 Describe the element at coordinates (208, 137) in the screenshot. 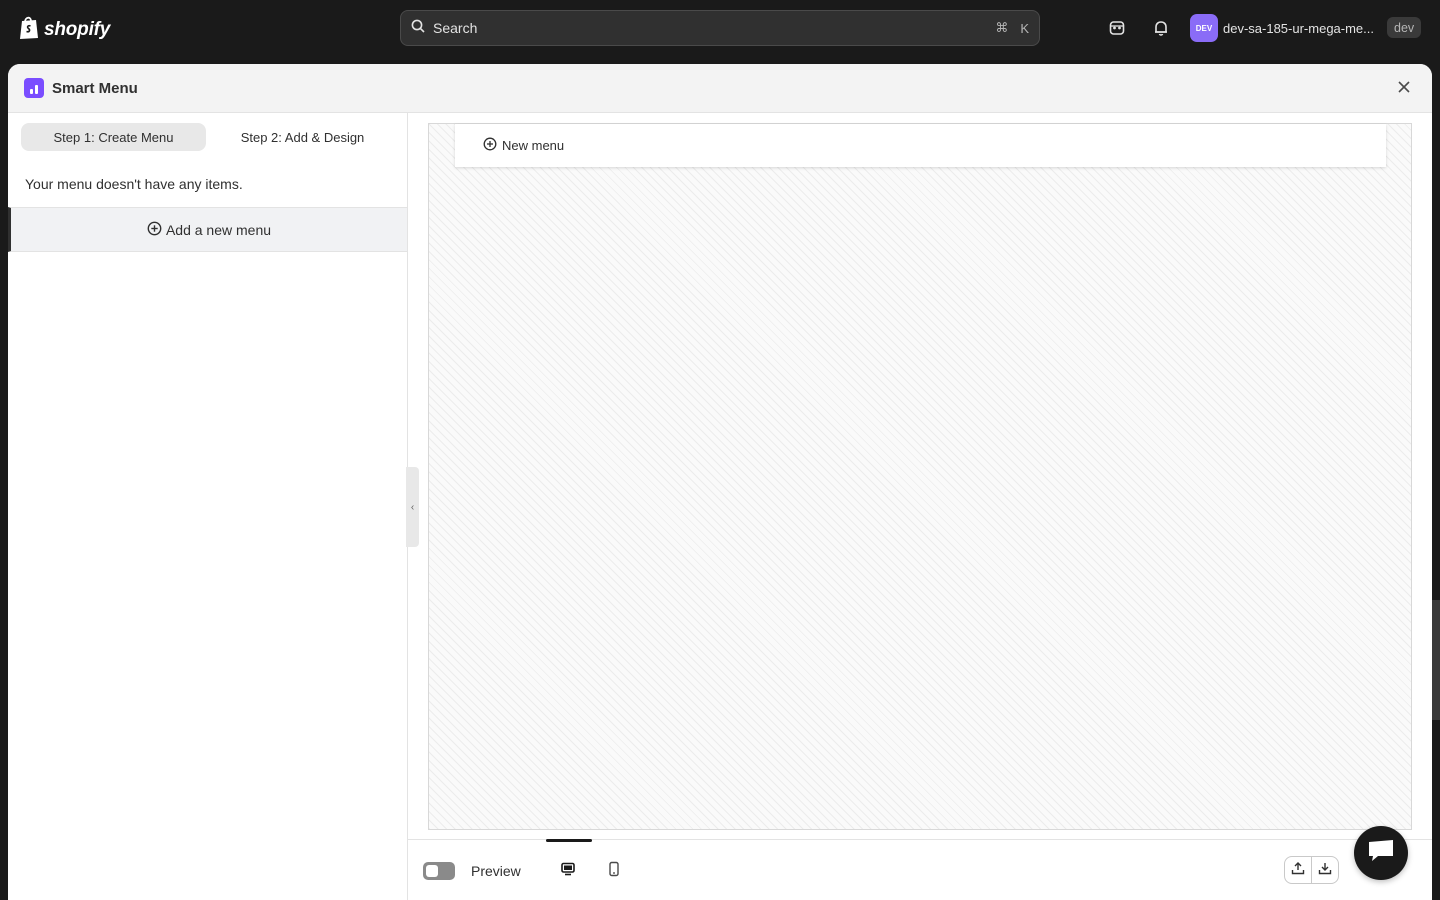

I see `step-tabs: Step 1: Create Menu Step 2: Add & Design` at that location.